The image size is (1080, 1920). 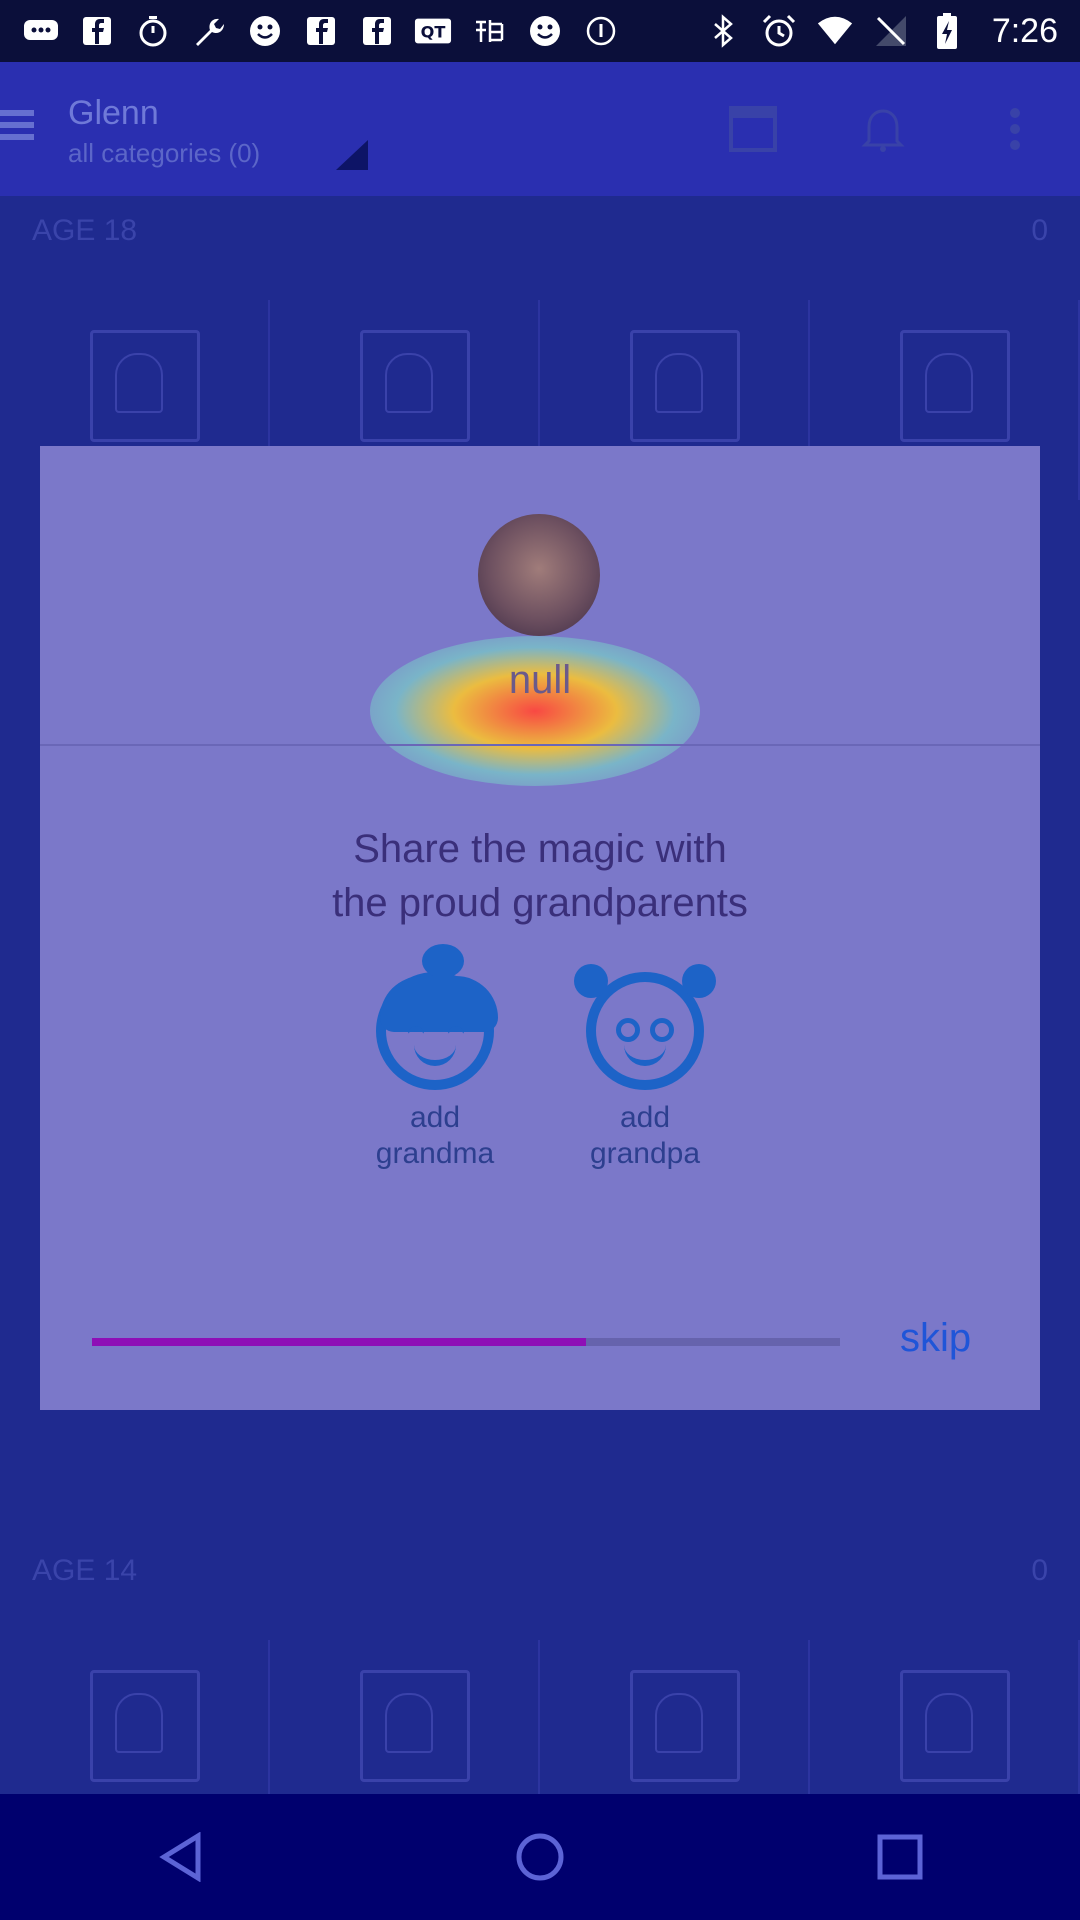 What do you see at coordinates (935, 1338) in the screenshot?
I see `skip-button: skip` at bounding box center [935, 1338].